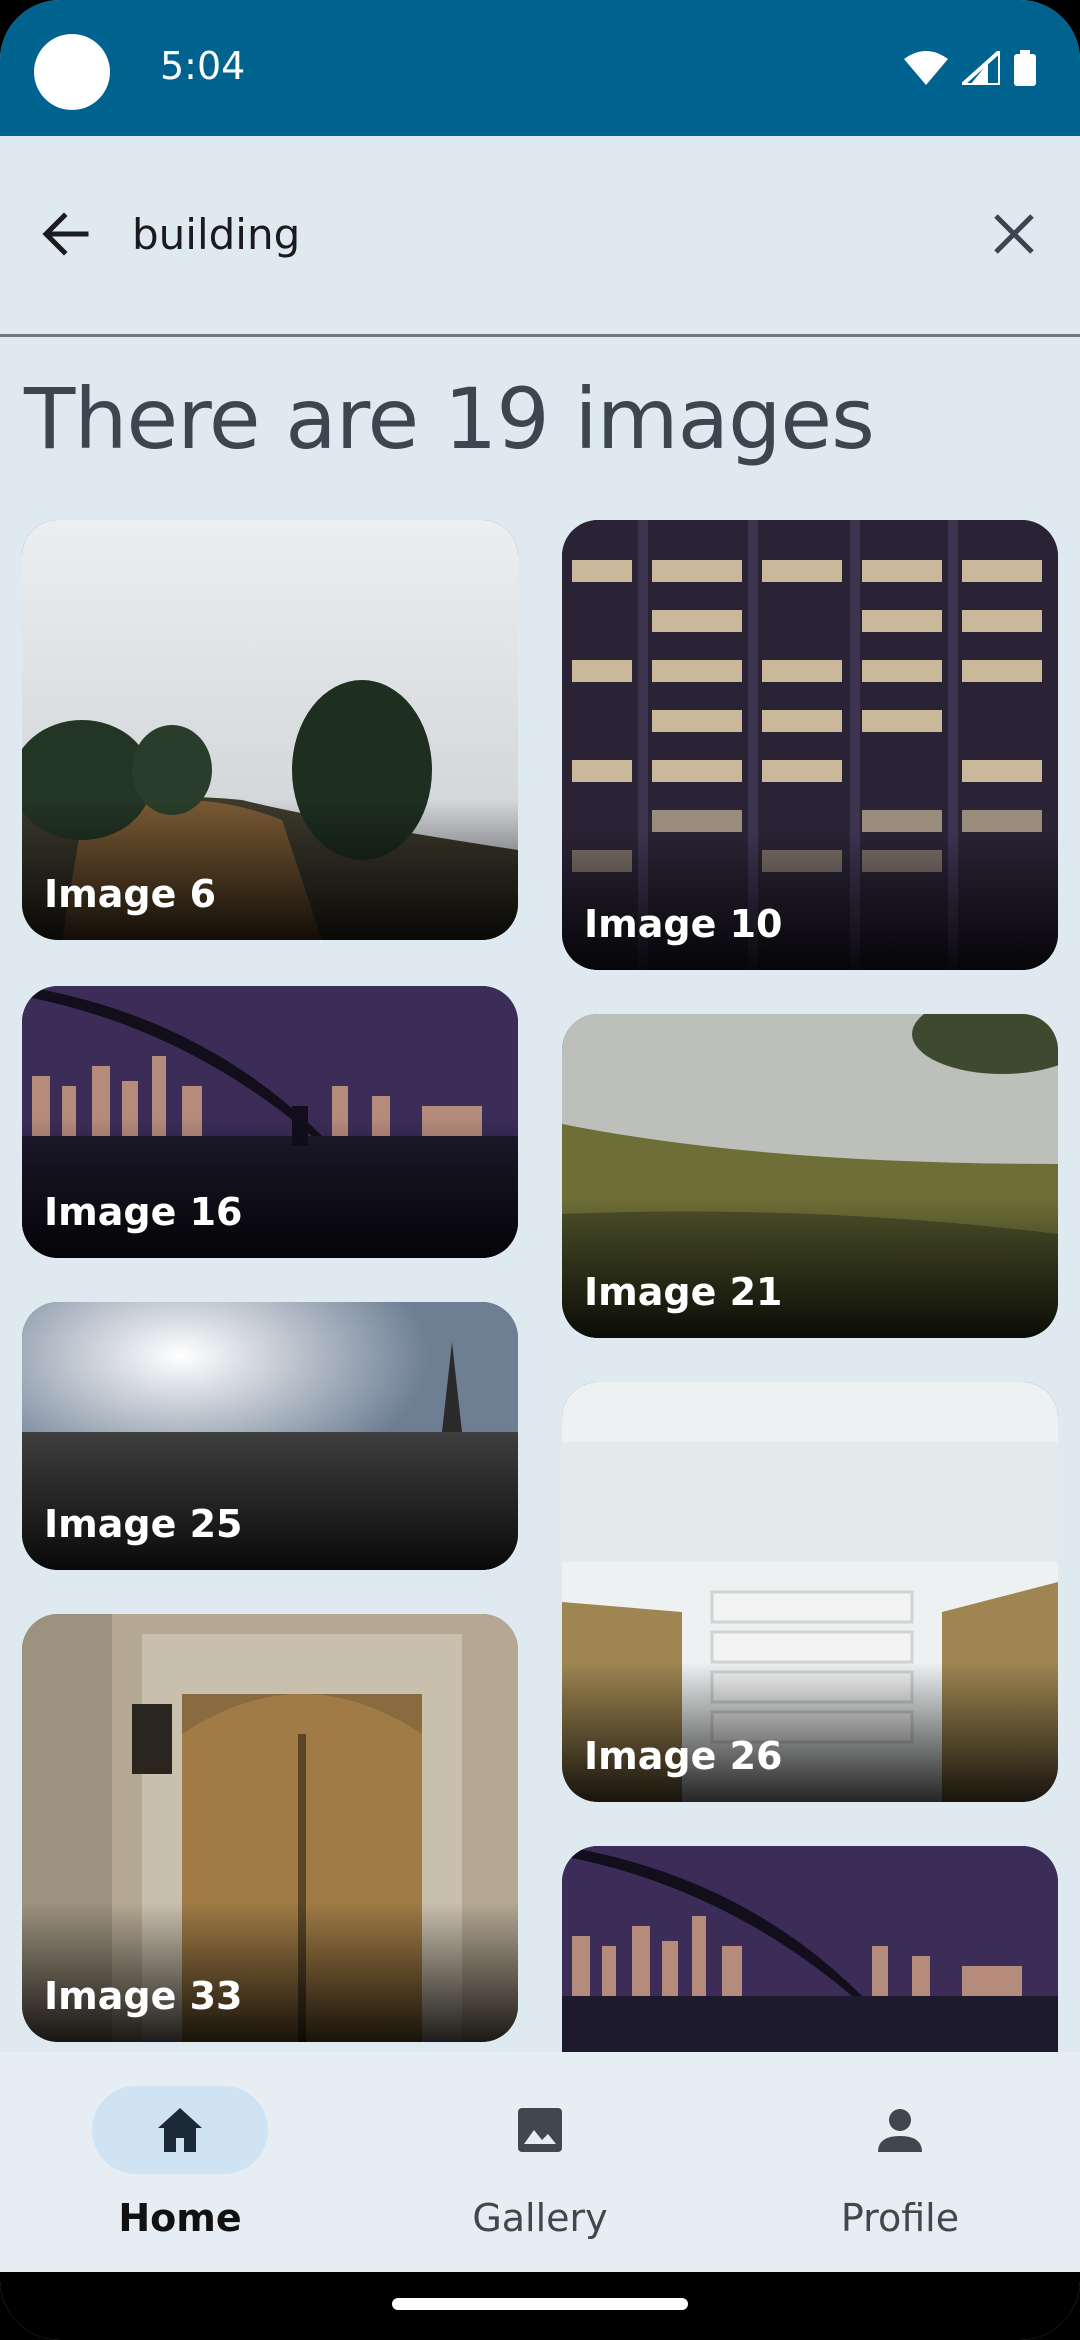 The height and width of the screenshot is (2340, 1080). What do you see at coordinates (143, 1212) in the screenshot?
I see `image-label: Image 16` at bounding box center [143, 1212].